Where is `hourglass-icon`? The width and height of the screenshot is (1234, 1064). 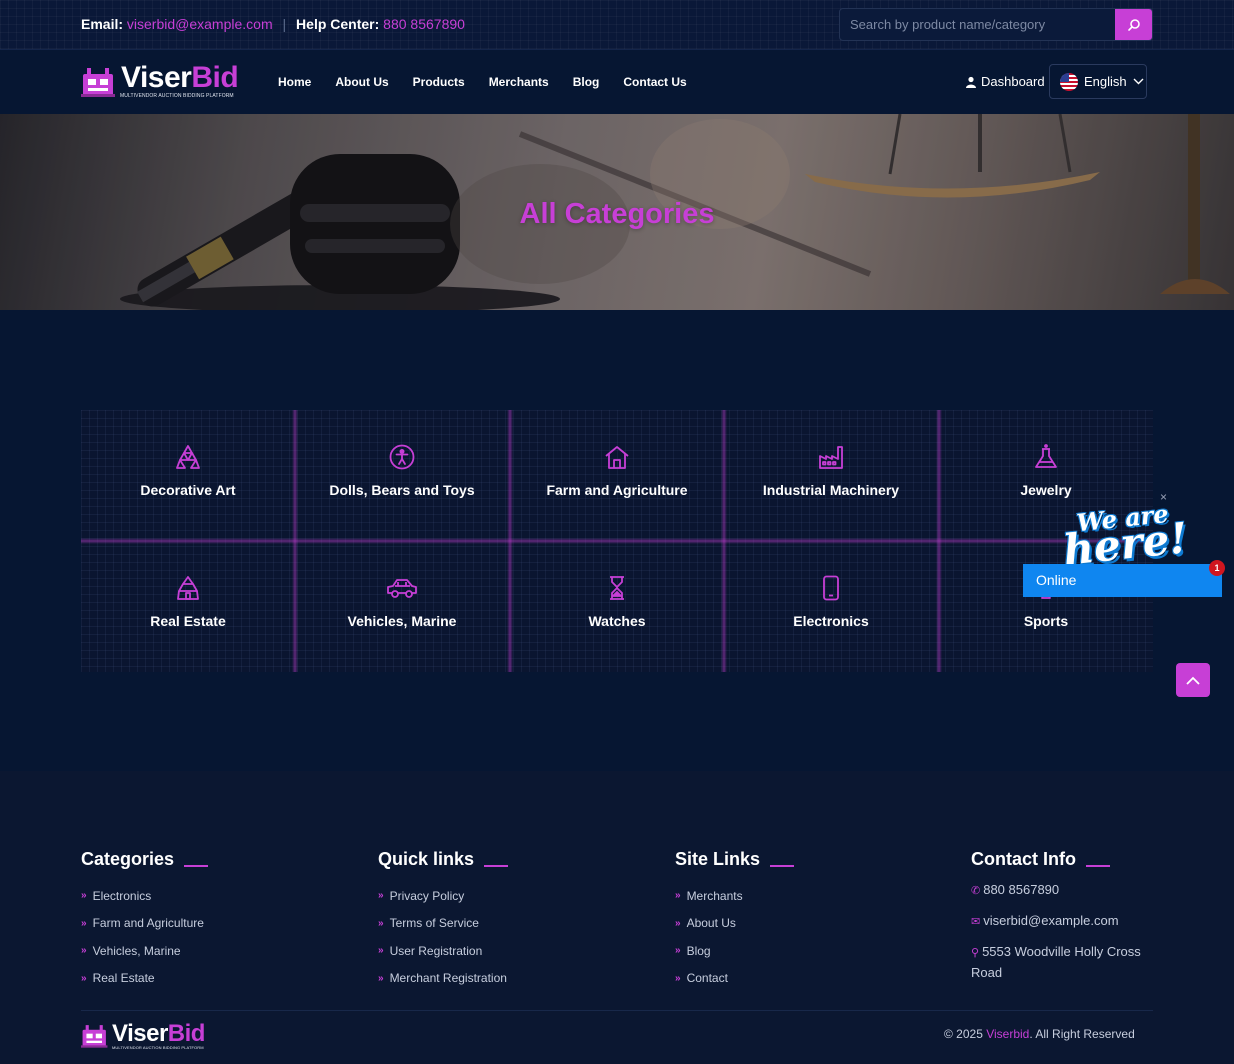
hourglass-icon is located at coordinates (617, 588).